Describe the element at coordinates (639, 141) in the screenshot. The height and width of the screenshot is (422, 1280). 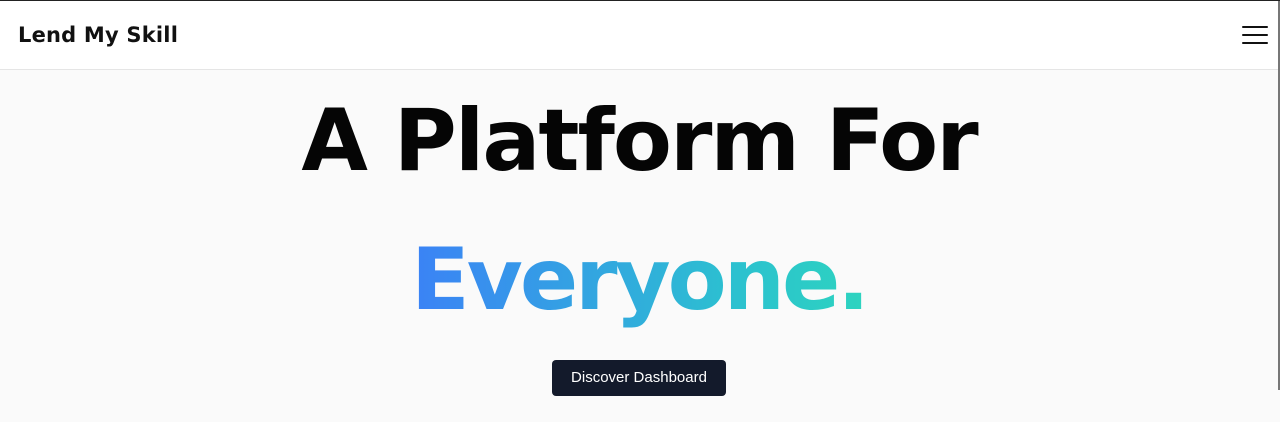
I see `hero-headline: A Platform For` at that location.